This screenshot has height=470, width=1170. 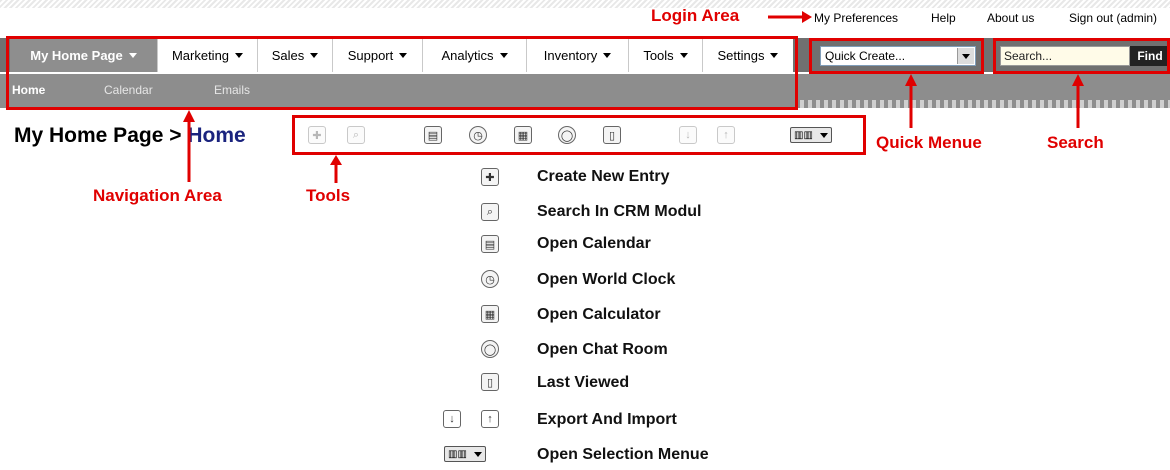 I want to click on last-viewed-icon: ▯, so click(x=612, y=135).